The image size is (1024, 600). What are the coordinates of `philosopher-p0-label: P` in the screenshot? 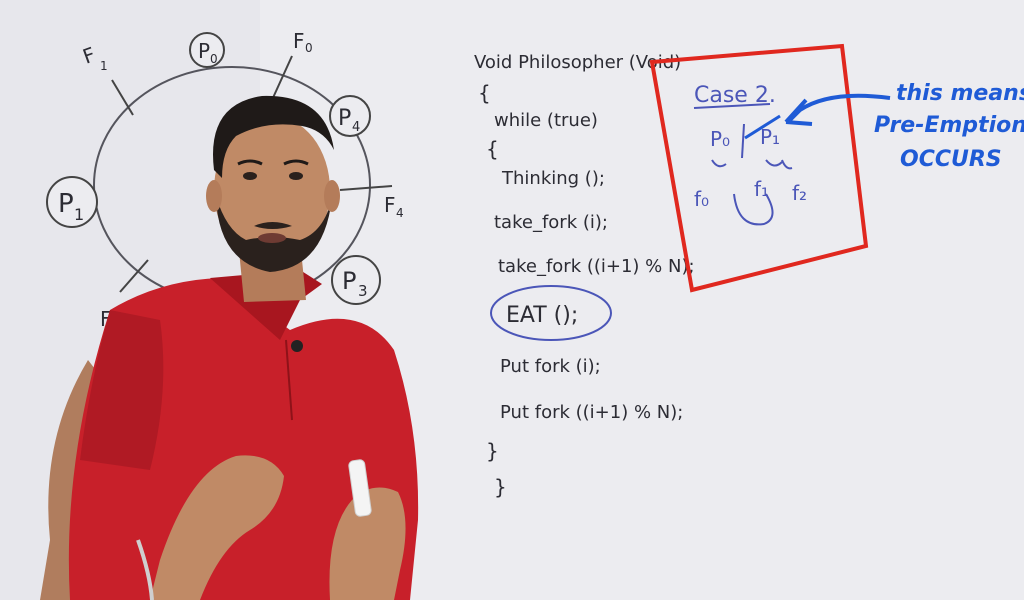 It's located at (204, 51).